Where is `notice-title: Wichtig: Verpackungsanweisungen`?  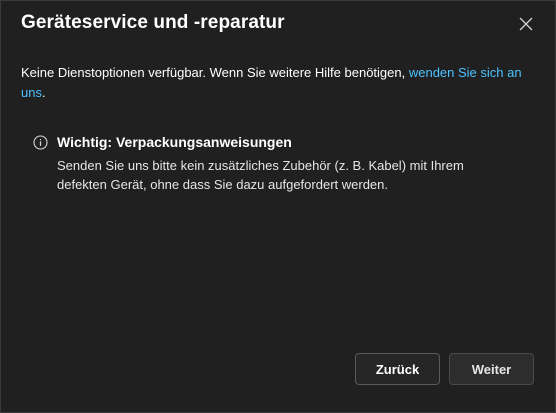 notice-title: Wichtig: Verpackungsanweisungen is located at coordinates (174, 142).